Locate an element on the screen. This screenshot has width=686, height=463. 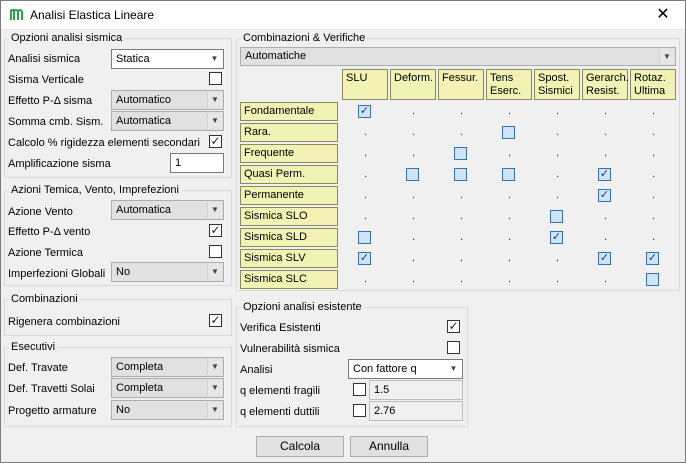
somma-cmb-select: Automatica ▼ is located at coordinates (167, 121).